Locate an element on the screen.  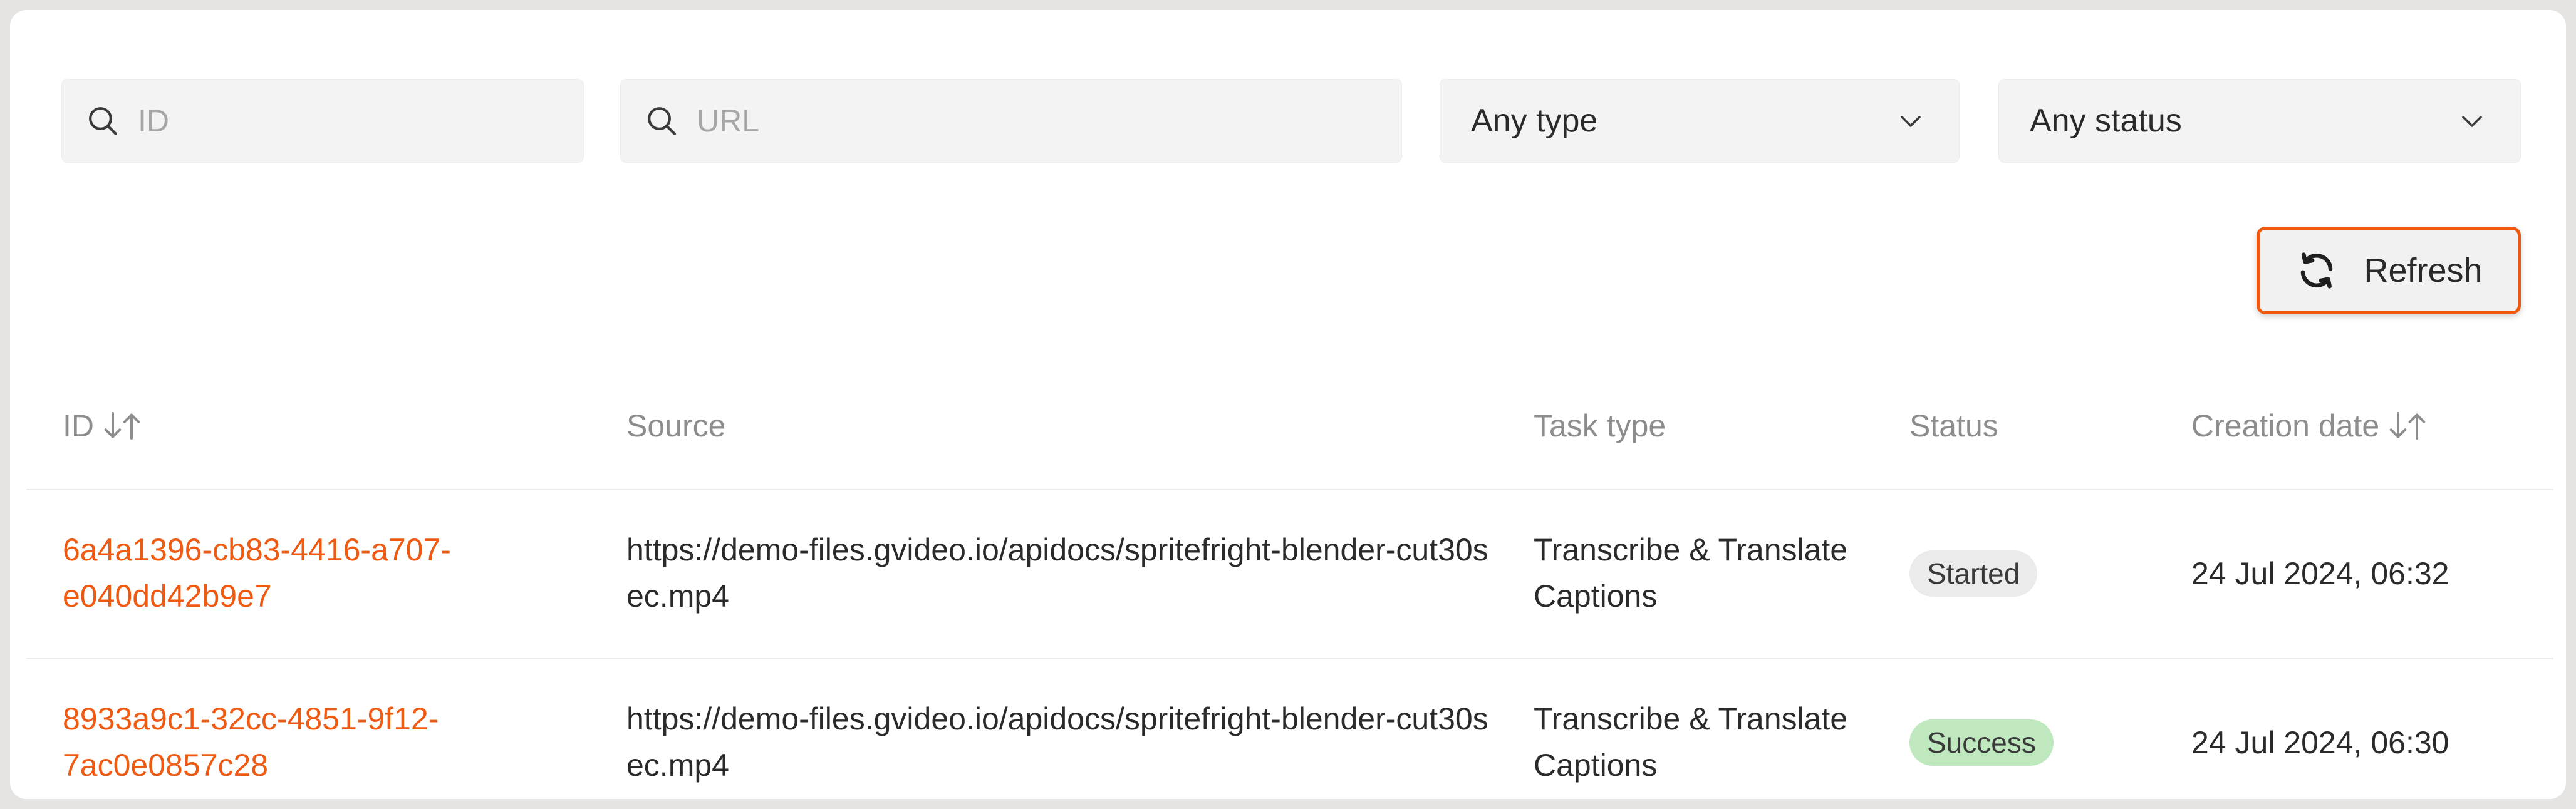
url-search-field is located at coordinates (1011, 121).